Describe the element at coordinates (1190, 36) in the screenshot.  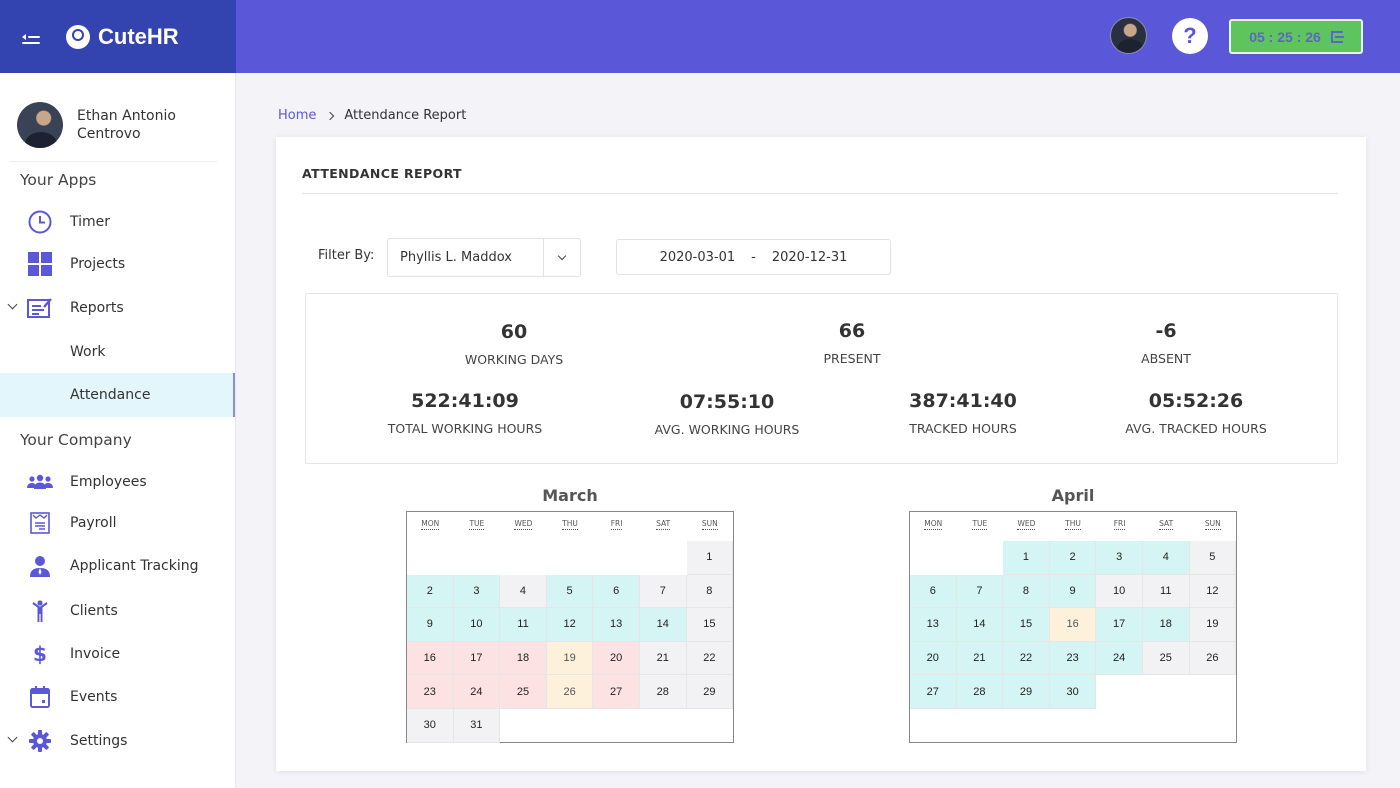
I see `help-button: ?` at that location.